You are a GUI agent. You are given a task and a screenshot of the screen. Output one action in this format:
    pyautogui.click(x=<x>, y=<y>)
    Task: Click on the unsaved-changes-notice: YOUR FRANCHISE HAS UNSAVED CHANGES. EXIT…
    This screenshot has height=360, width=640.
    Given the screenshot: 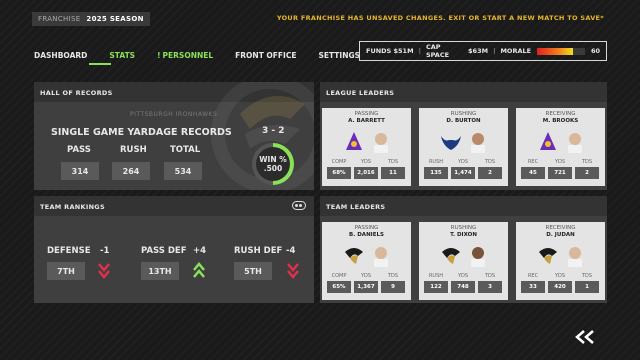 What is the action you would take?
    pyautogui.click(x=440, y=18)
    